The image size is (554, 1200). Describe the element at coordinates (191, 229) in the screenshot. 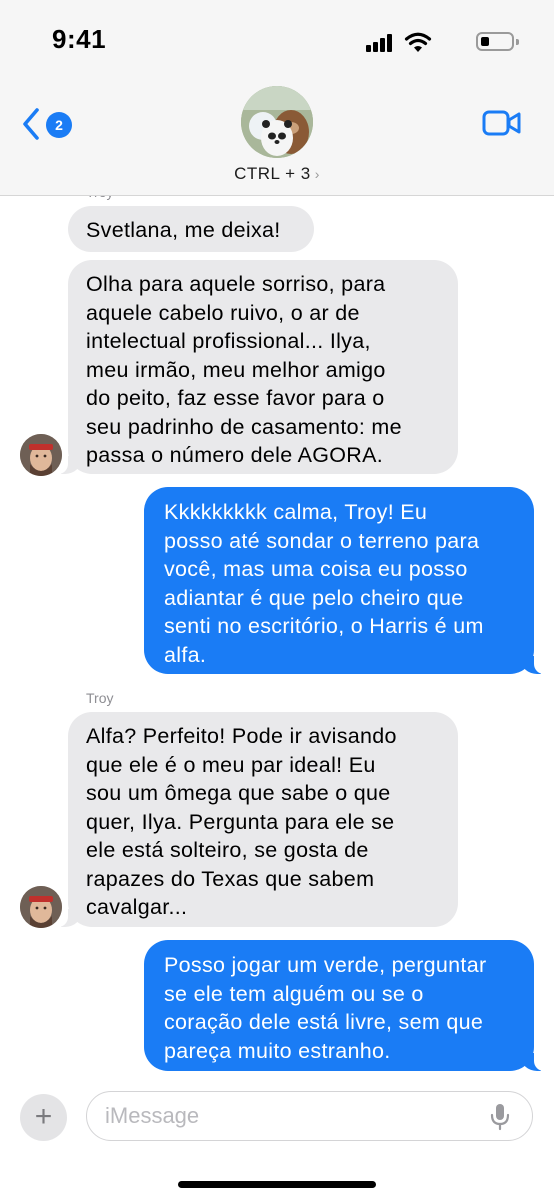

I see `incoming-message: Svetlana, me deixa!` at that location.